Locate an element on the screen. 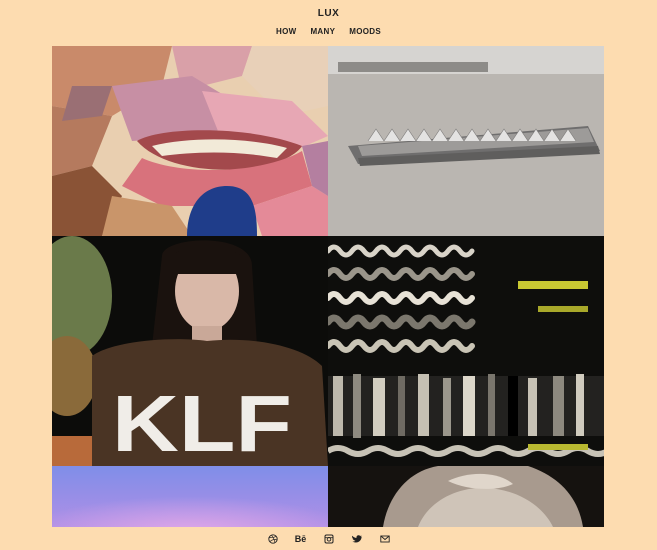  main-nav: HOW MANY MOODS is located at coordinates (328, 31).